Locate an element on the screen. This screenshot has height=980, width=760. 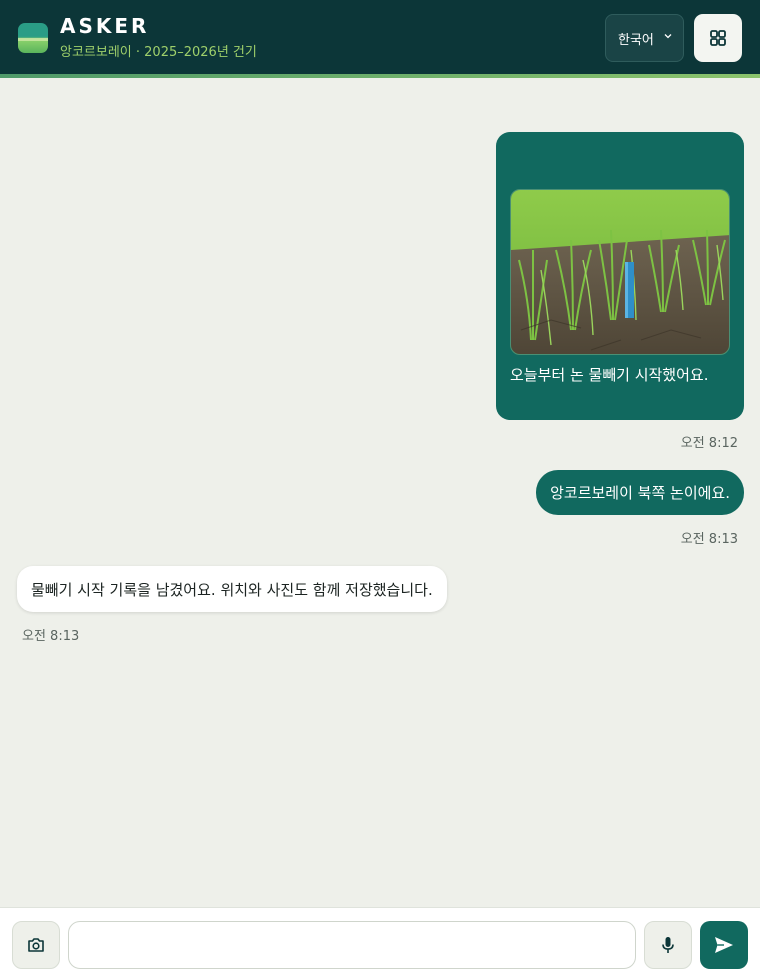
menu-button is located at coordinates (718, 38).